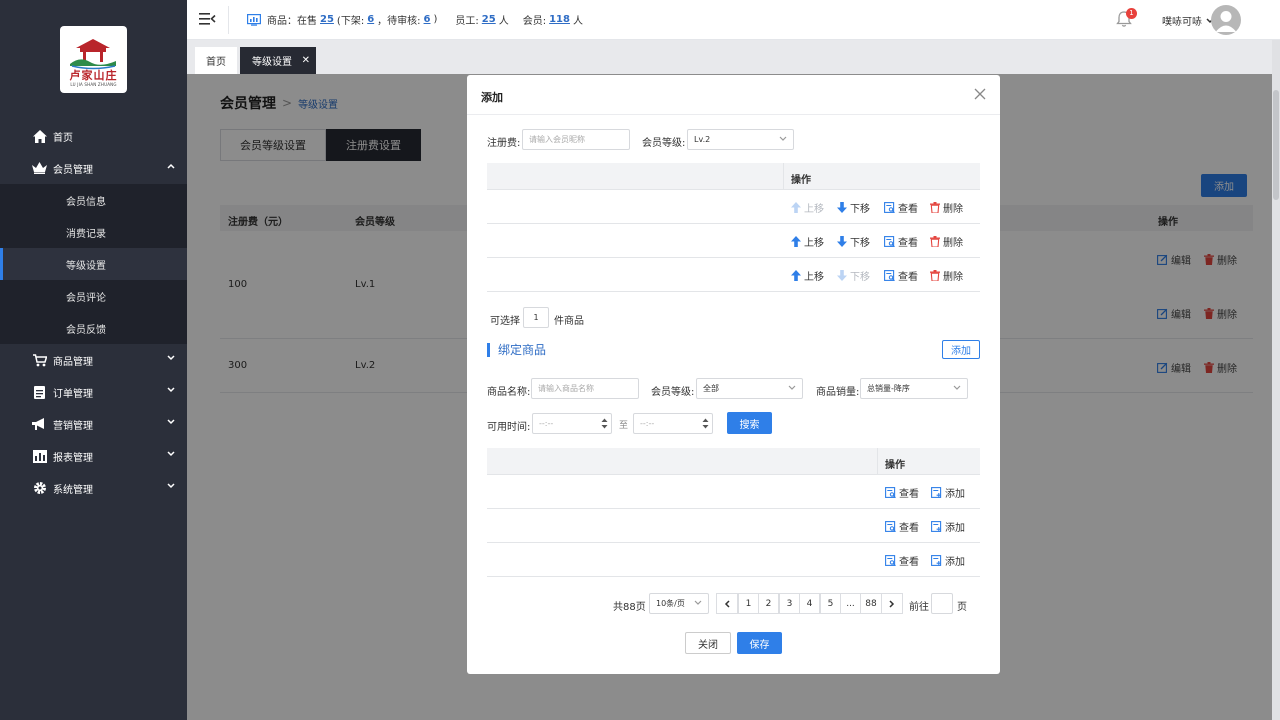 Image resolution: width=1280 pixels, height=720 pixels. I want to click on goods-level-select: 全部, so click(749, 388).